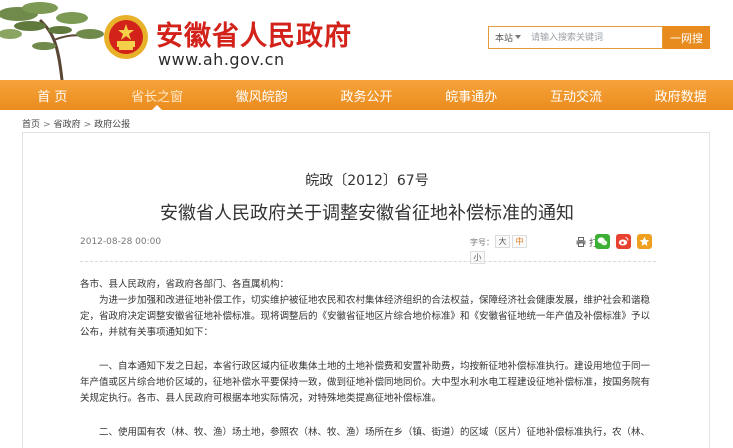 The image size is (733, 448). I want to click on search-button: 一网搜, so click(686, 37).